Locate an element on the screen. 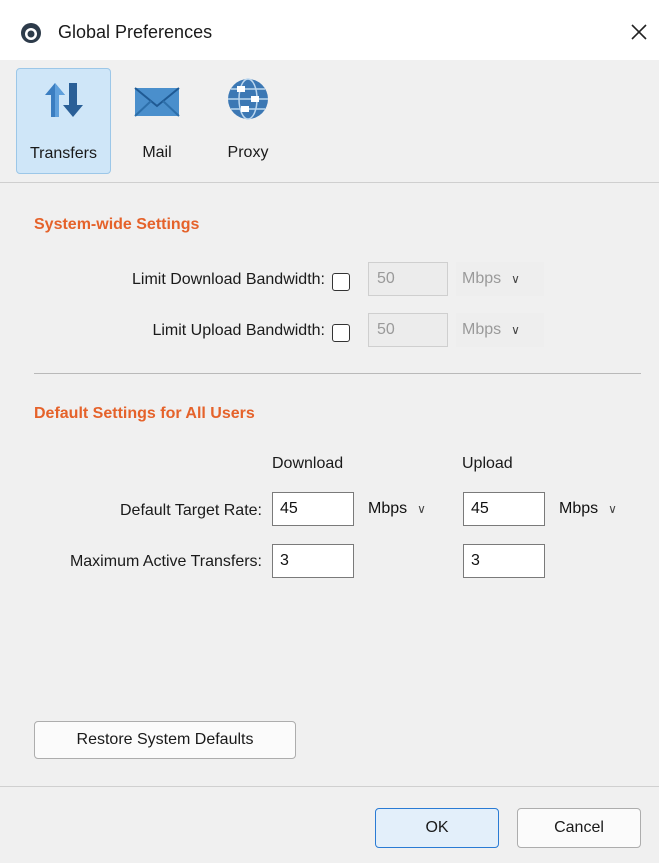 The image size is (659, 863). default-settings-title: Default Settings for All Users is located at coordinates (144, 413).